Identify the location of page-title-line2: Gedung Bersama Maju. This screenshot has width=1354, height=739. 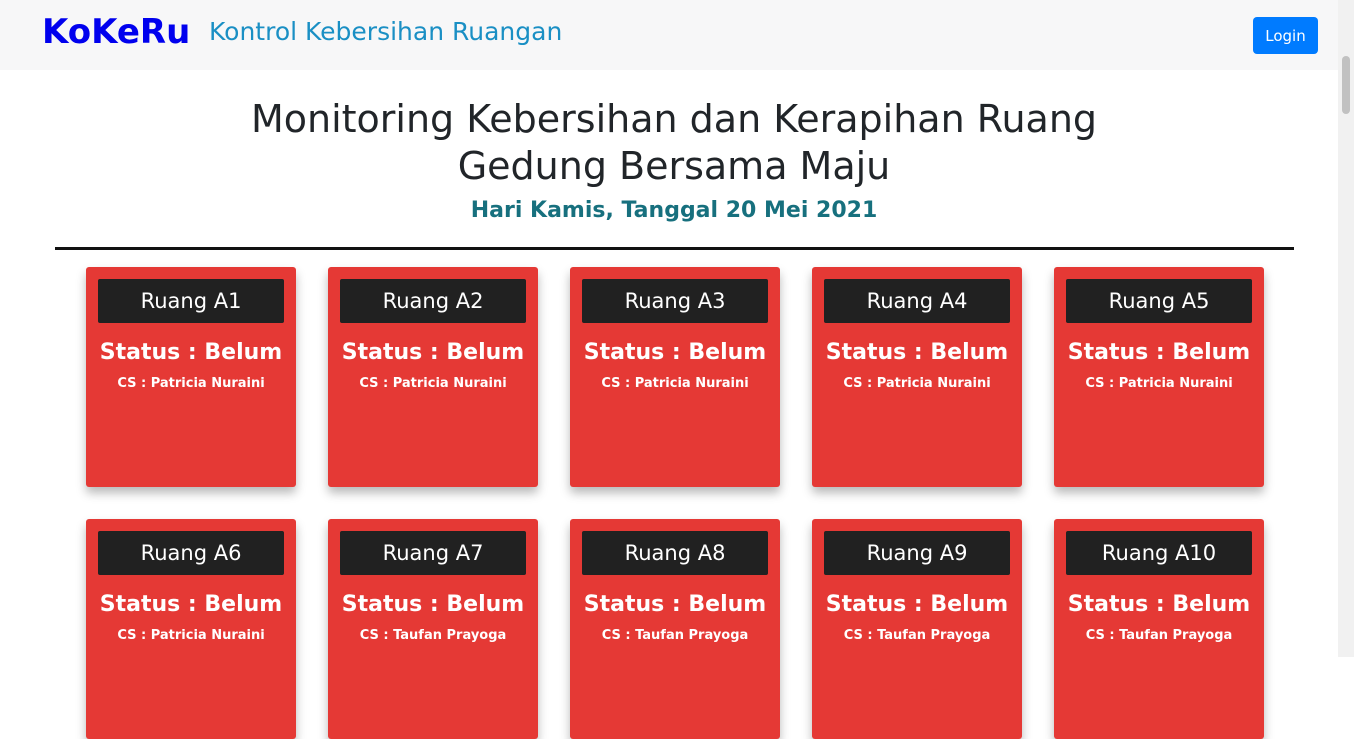
(674, 166).